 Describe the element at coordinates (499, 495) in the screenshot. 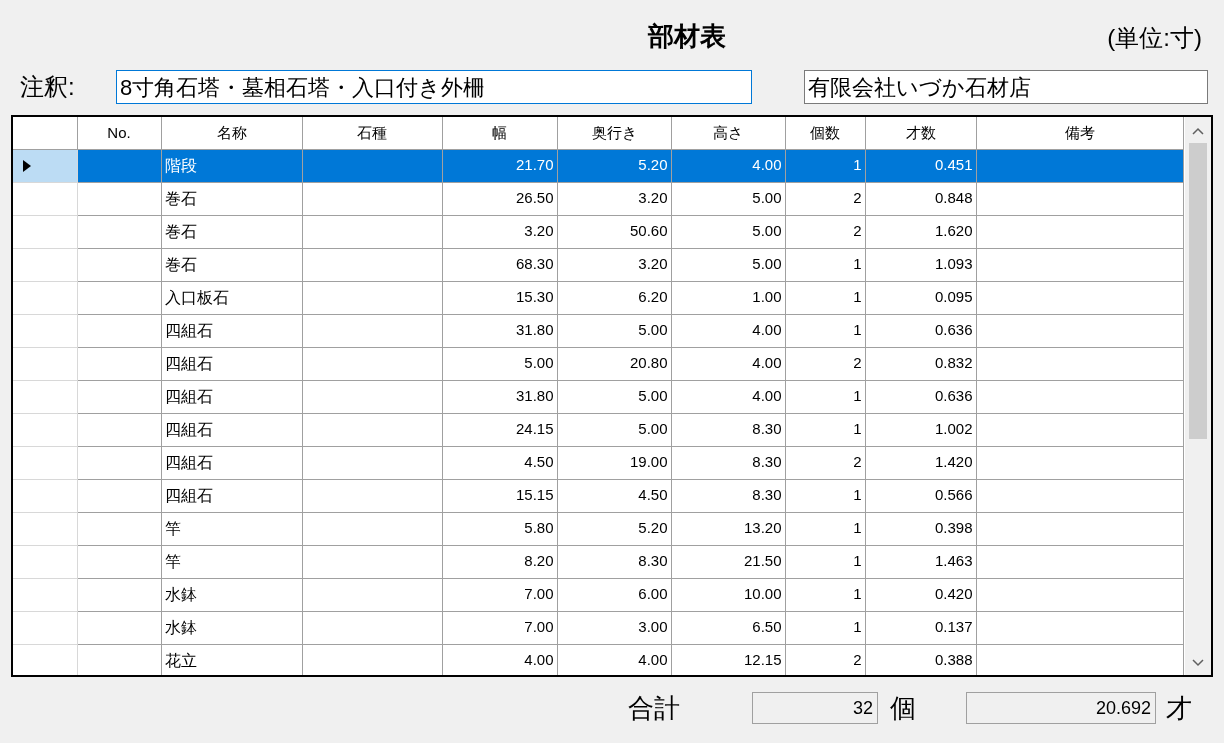

I see `table-cell: 15.15` at that location.